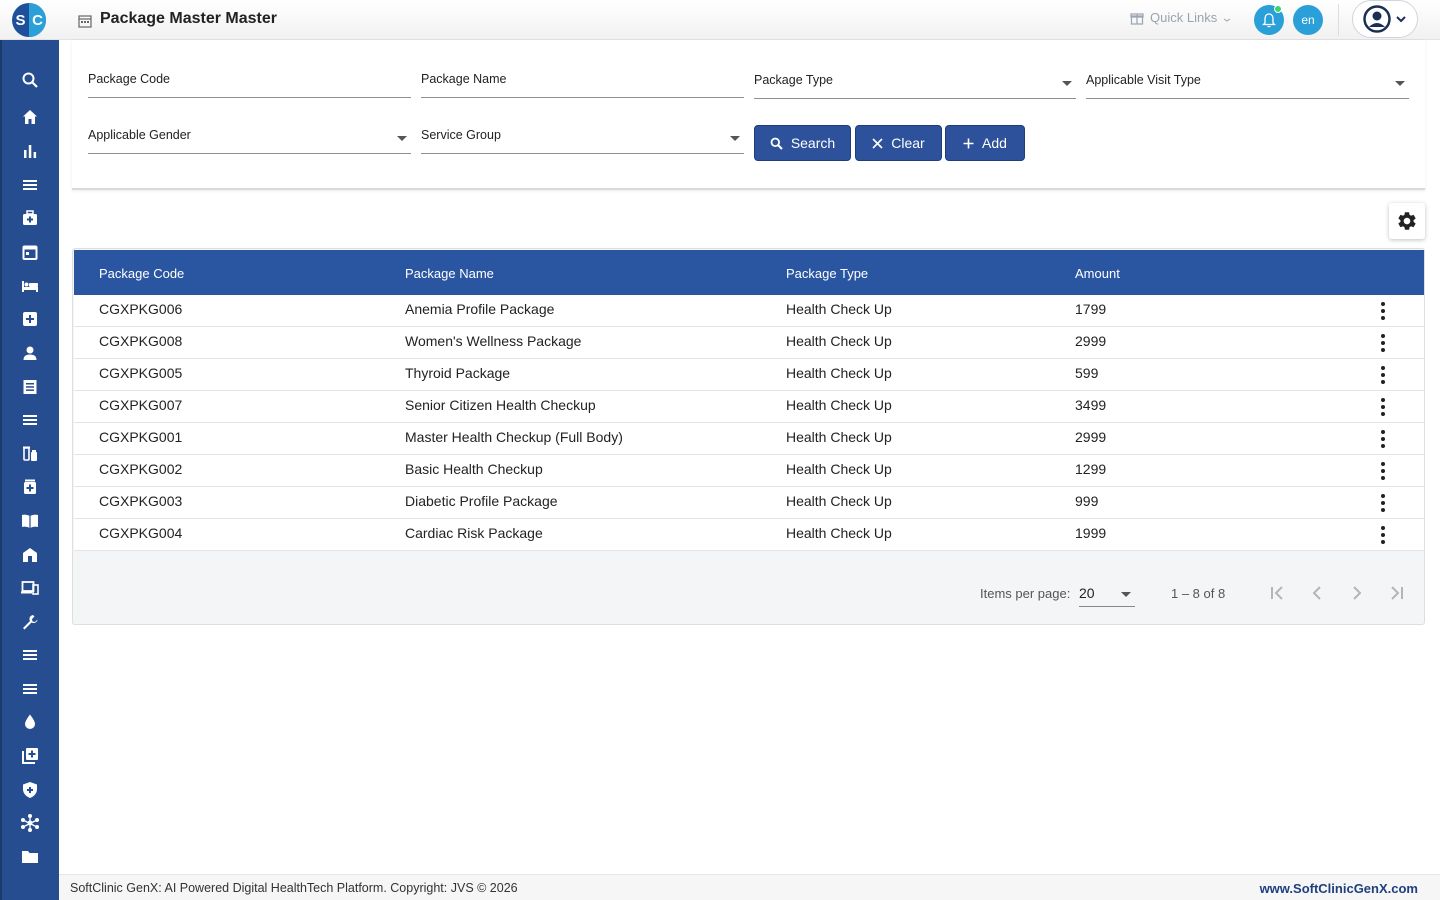  What do you see at coordinates (30, 353) in the screenshot?
I see `person-icon` at bounding box center [30, 353].